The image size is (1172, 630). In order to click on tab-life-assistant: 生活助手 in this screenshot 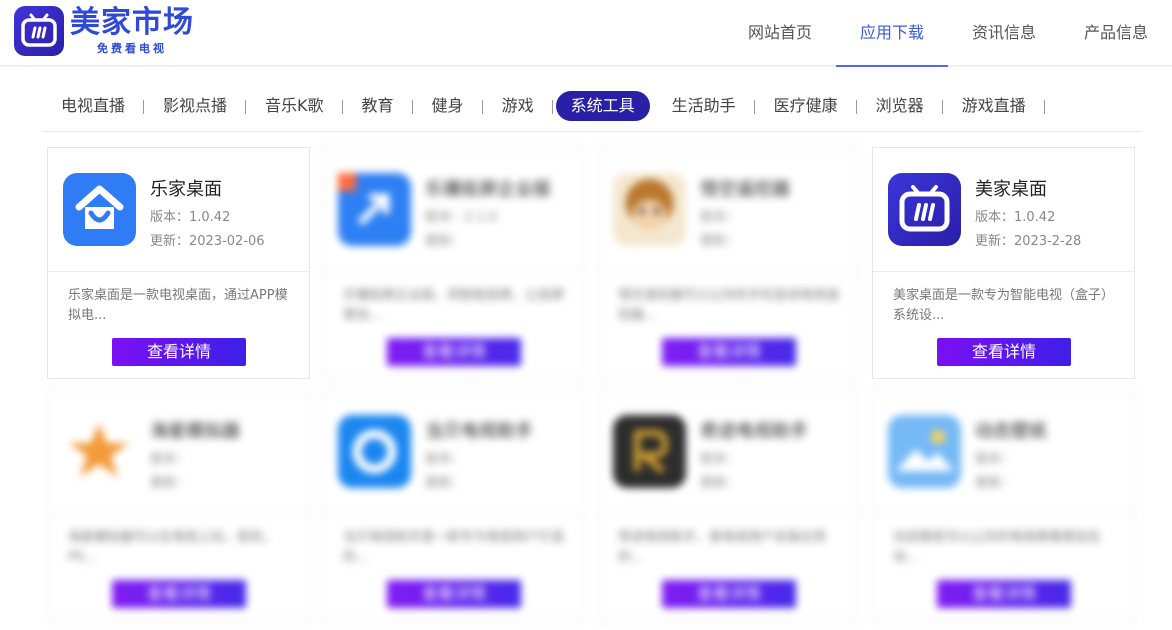, I will do `click(704, 106)`.